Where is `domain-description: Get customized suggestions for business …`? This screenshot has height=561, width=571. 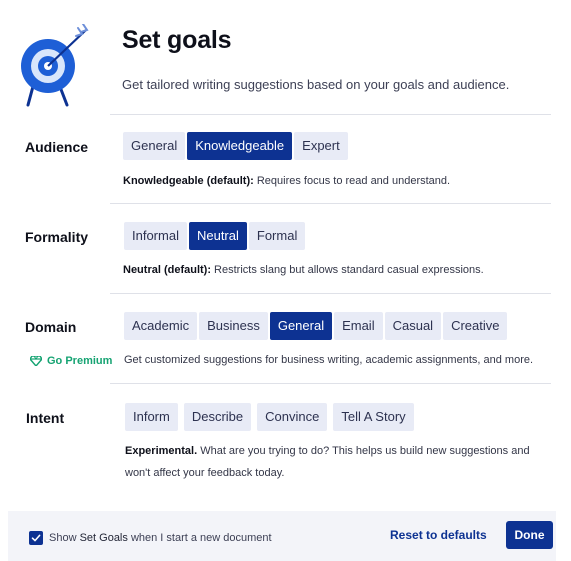 domain-description: Get customized suggestions for business … is located at coordinates (329, 360).